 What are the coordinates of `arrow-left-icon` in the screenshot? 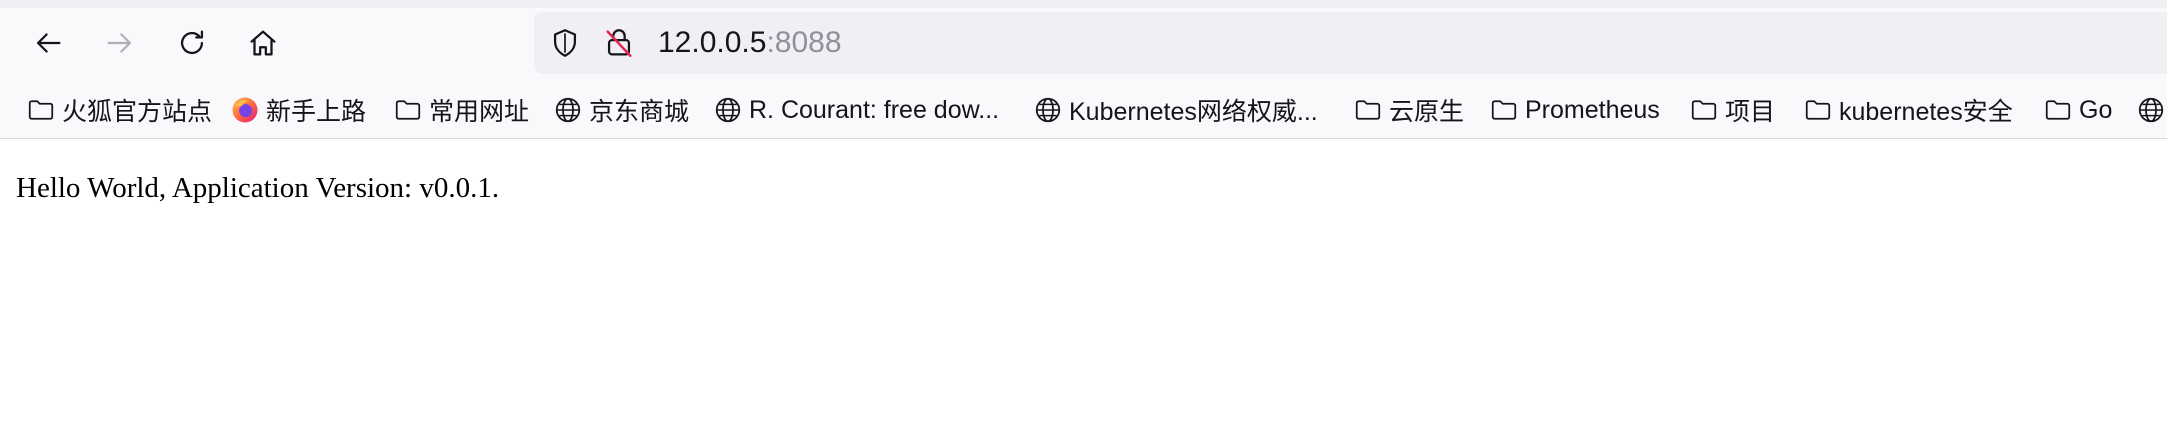 It's located at (48, 43).